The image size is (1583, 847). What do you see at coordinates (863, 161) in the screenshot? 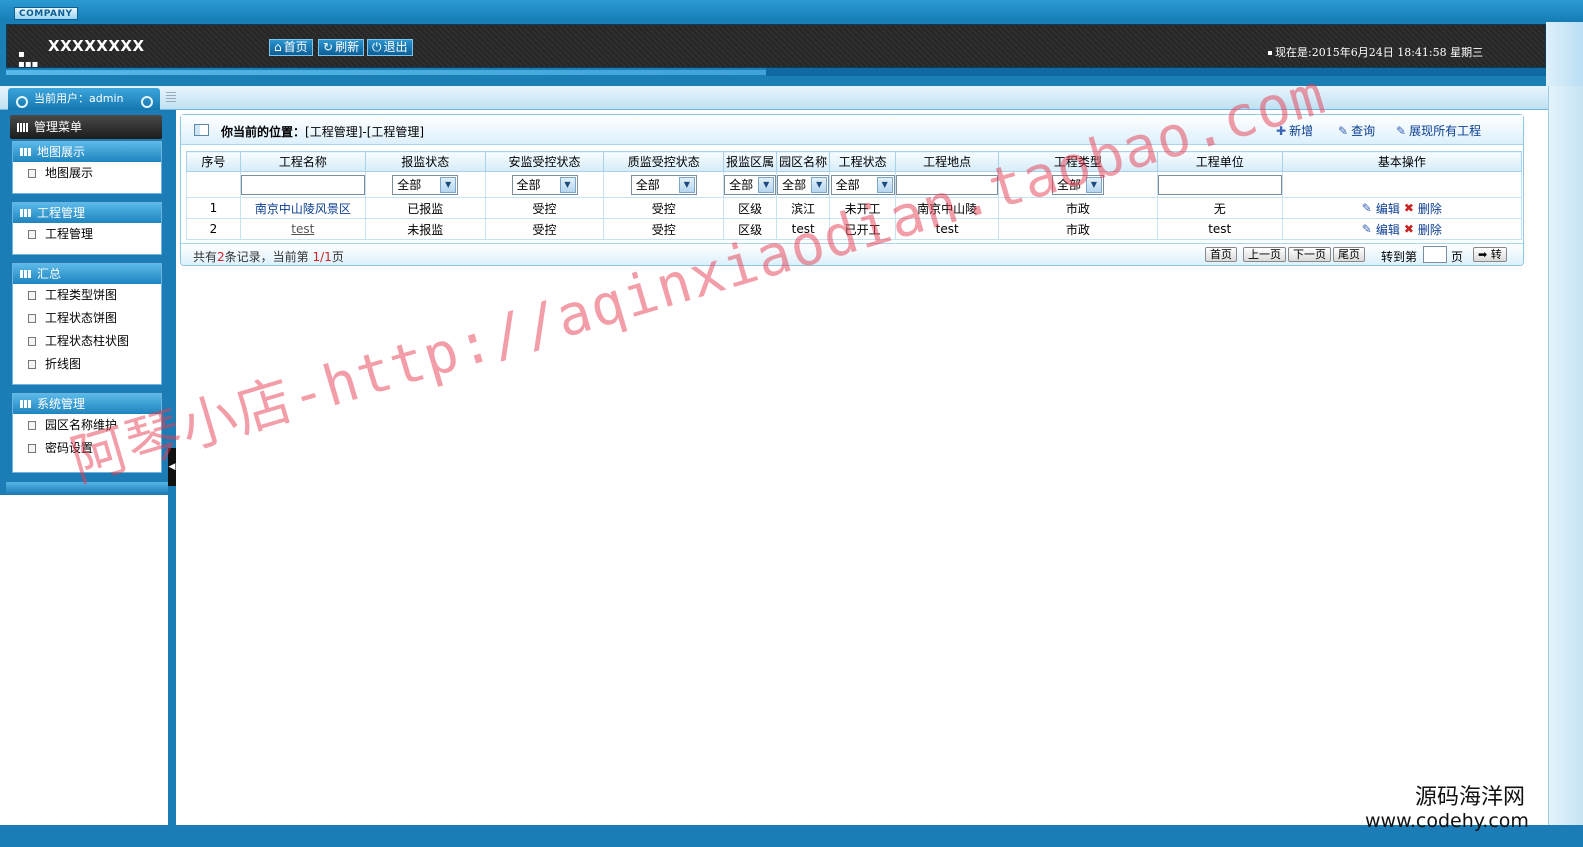
I see `col-header: 工程状态` at bounding box center [863, 161].